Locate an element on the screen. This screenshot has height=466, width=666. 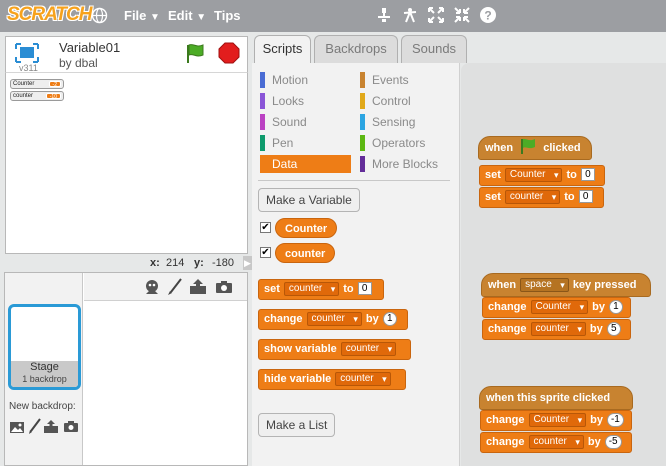
stop-icon is located at coordinates (229, 55).